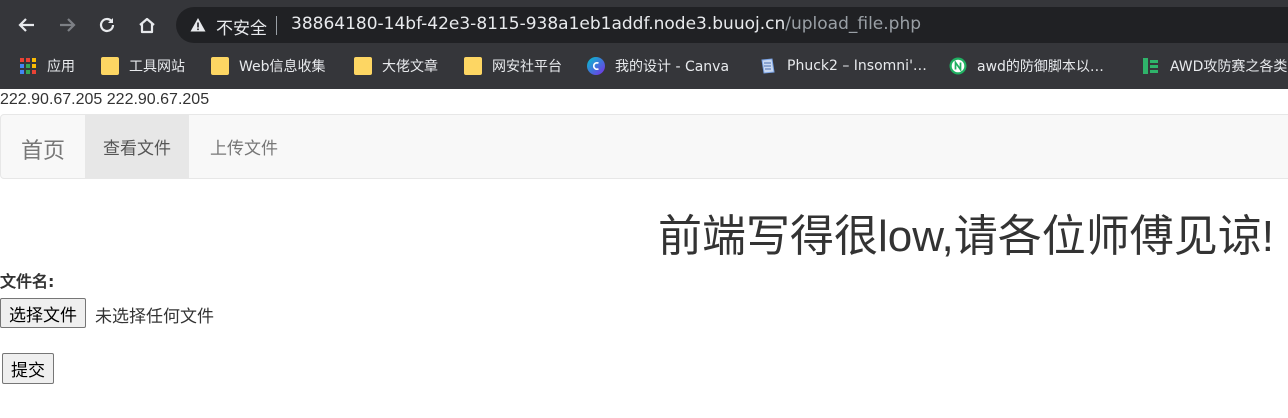 The image size is (1288, 418). What do you see at coordinates (43, 313) in the screenshot?
I see `choose-file-button: 选择文件` at bounding box center [43, 313].